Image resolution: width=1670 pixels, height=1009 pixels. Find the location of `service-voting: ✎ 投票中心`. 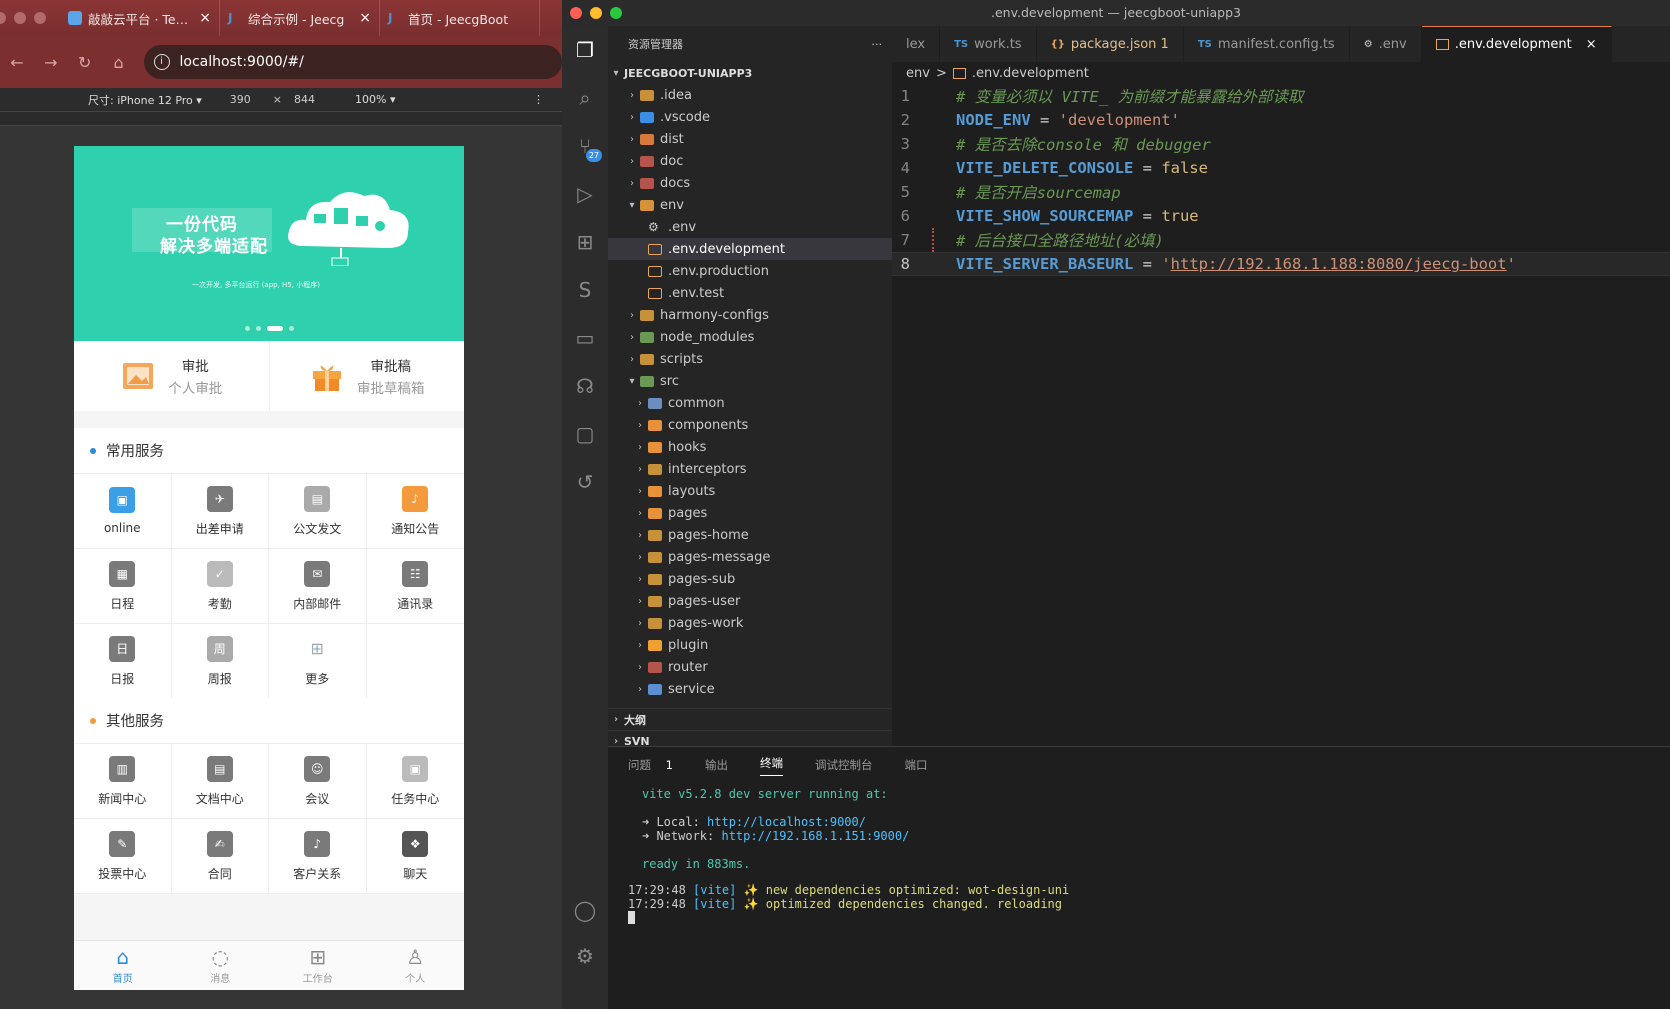

service-voting: ✎ 投票中心 is located at coordinates (123, 856).